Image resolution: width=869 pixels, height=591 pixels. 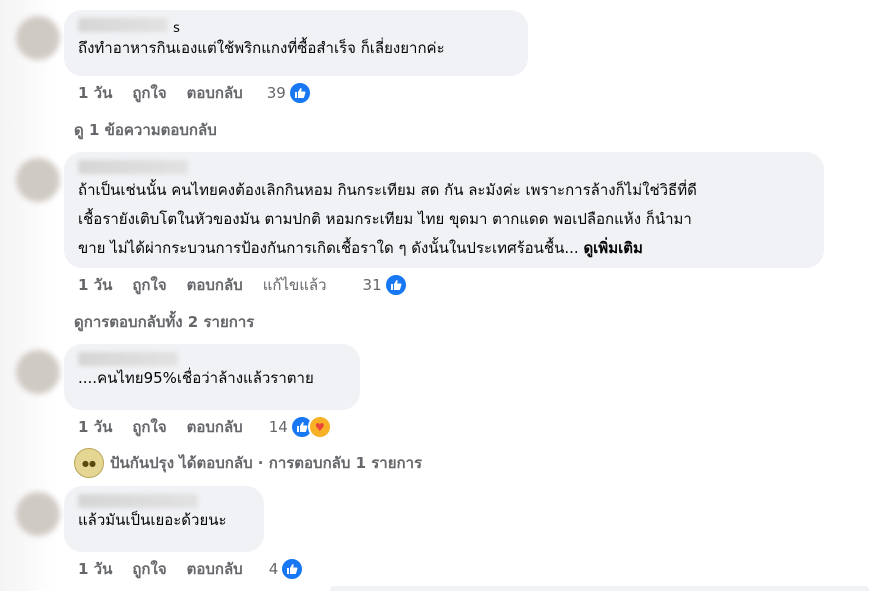 I want to click on reaction-count: 39, so click(x=276, y=93).